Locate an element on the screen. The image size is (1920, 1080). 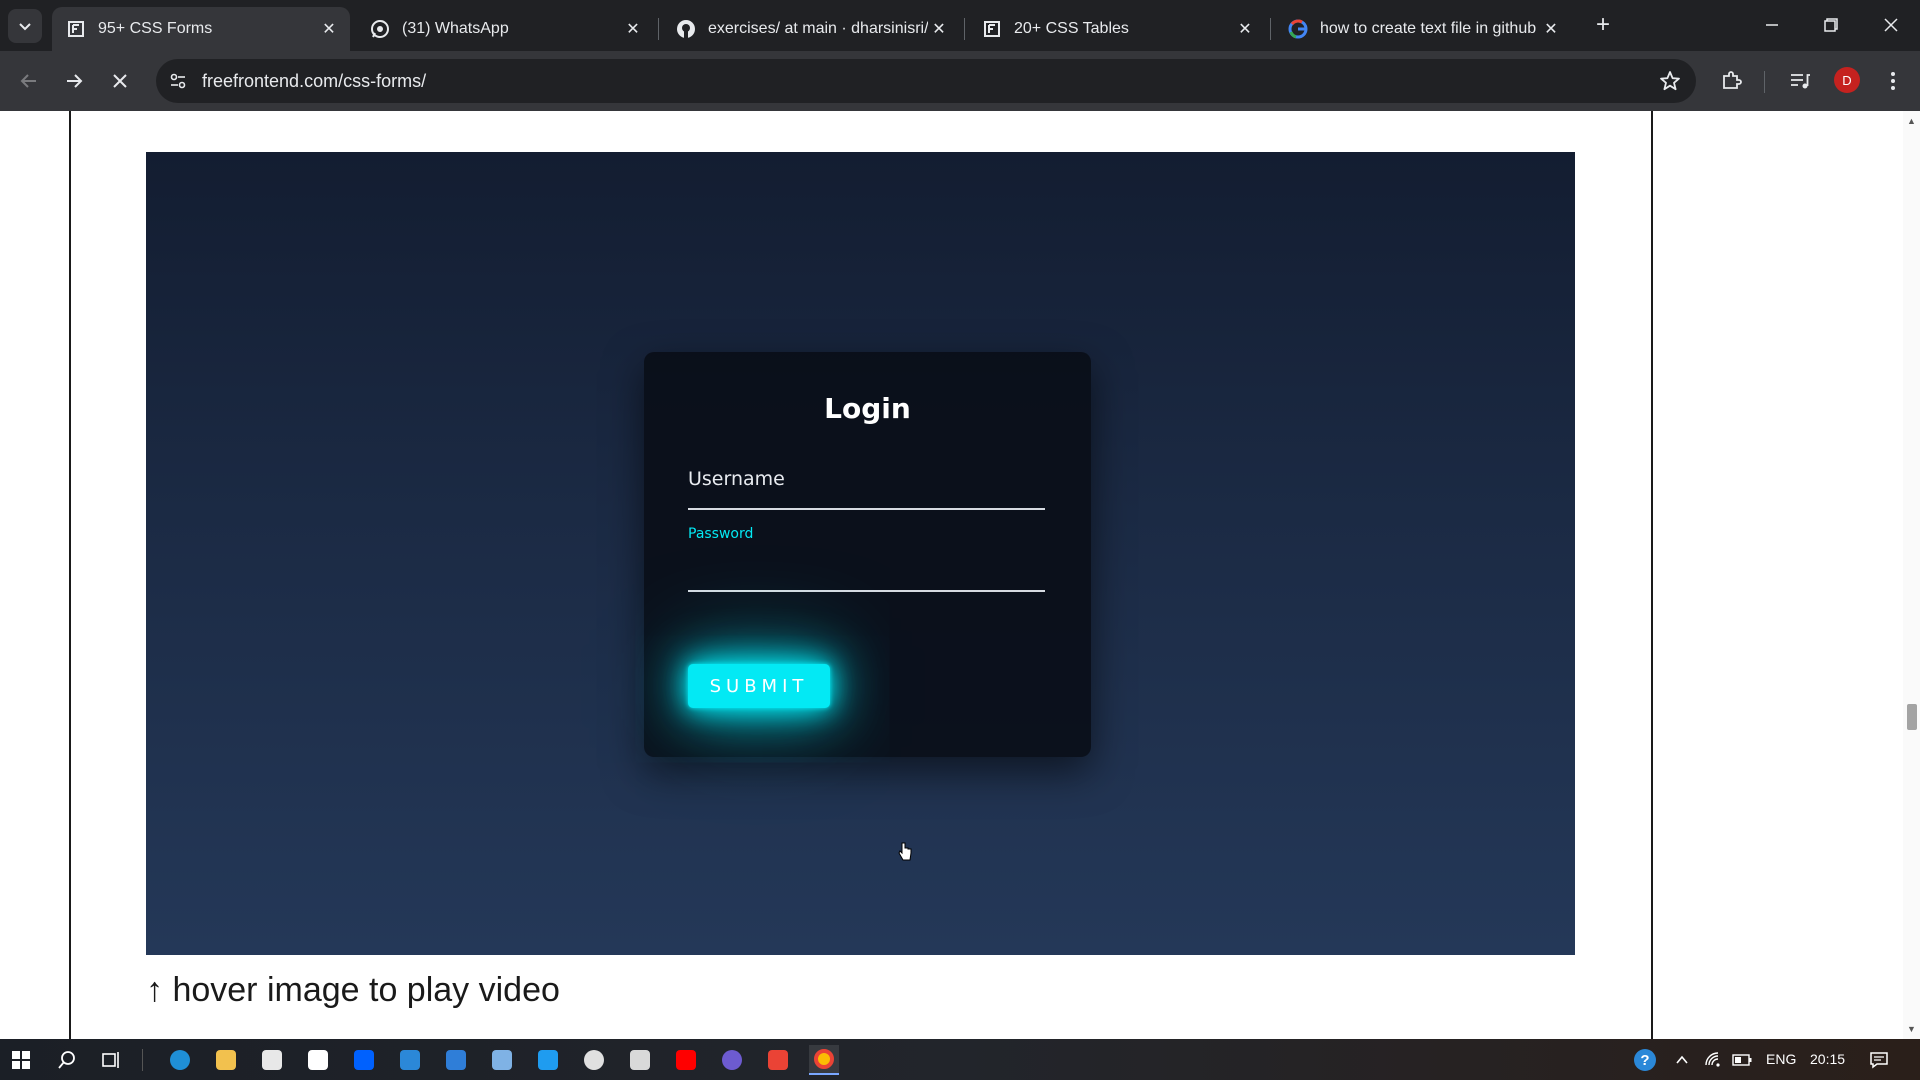
power-automate-app is located at coordinates (410, 1060).